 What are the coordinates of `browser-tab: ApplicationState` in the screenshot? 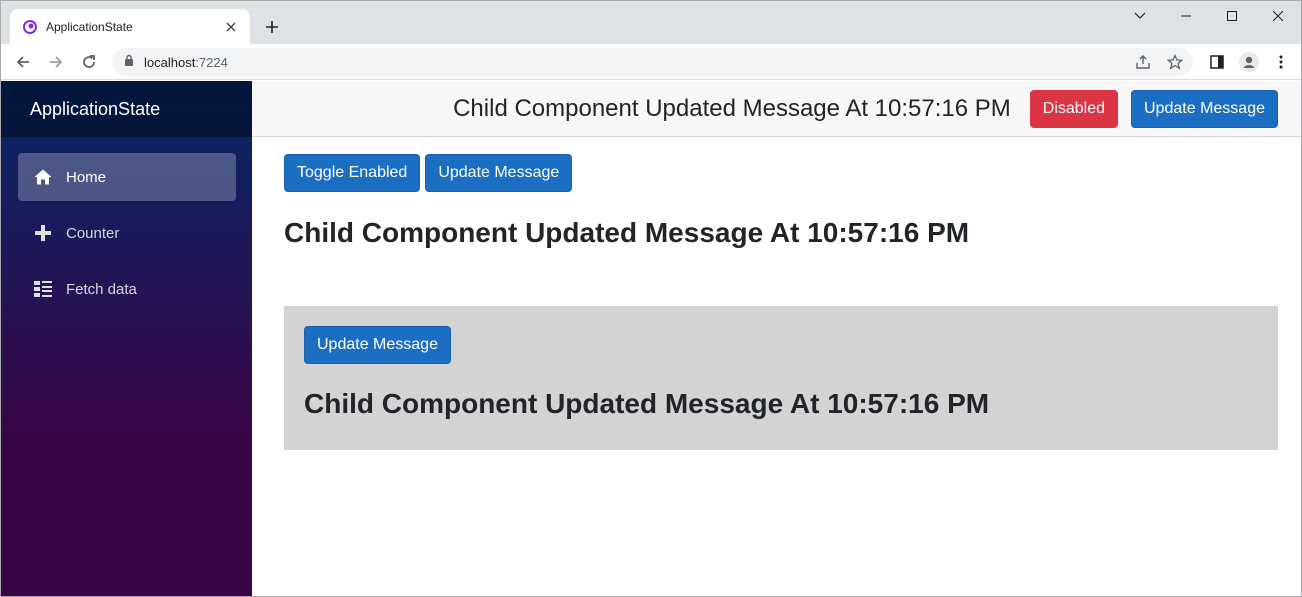 It's located at (130, 26).